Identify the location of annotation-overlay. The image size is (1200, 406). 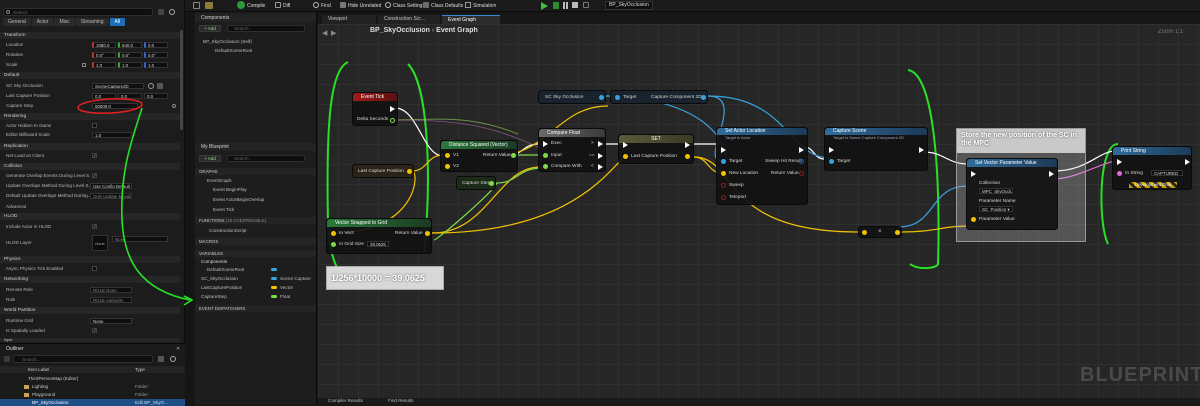
(135, 202).